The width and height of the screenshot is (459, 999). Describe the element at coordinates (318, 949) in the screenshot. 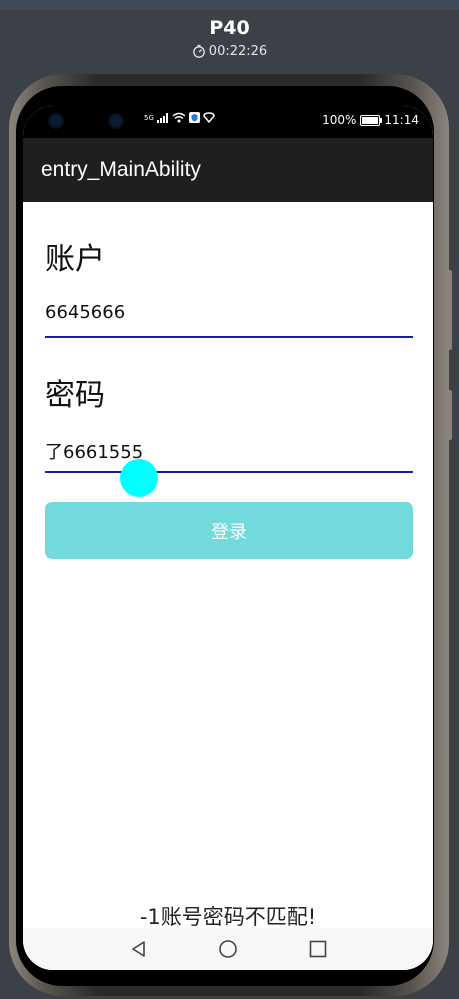

I see `recents-icon` at that location.